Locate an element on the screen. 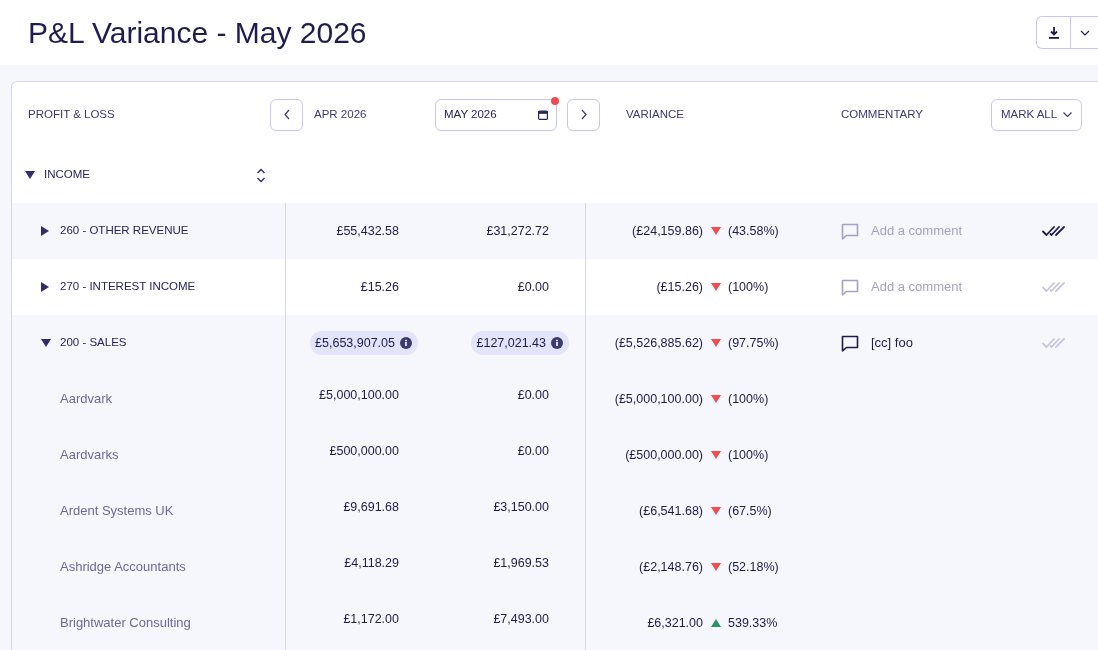  page-title: P&L Variance - May 2026 is located at coordinates (197, 32).